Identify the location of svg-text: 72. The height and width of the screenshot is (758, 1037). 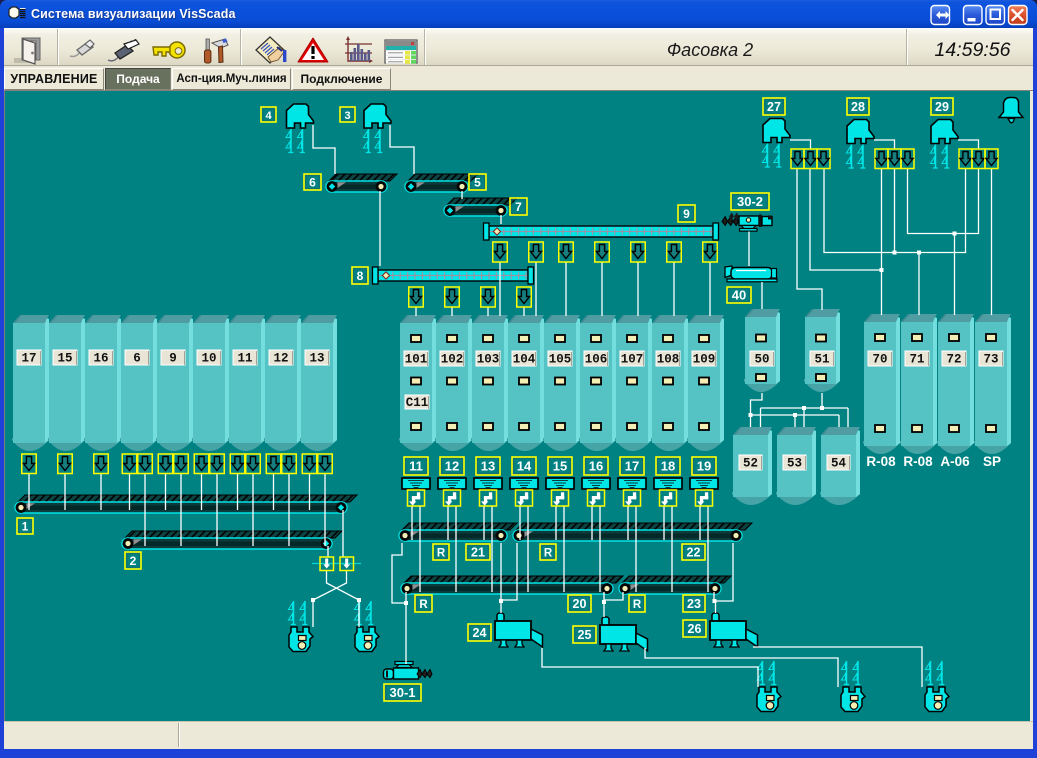
(953, 360).